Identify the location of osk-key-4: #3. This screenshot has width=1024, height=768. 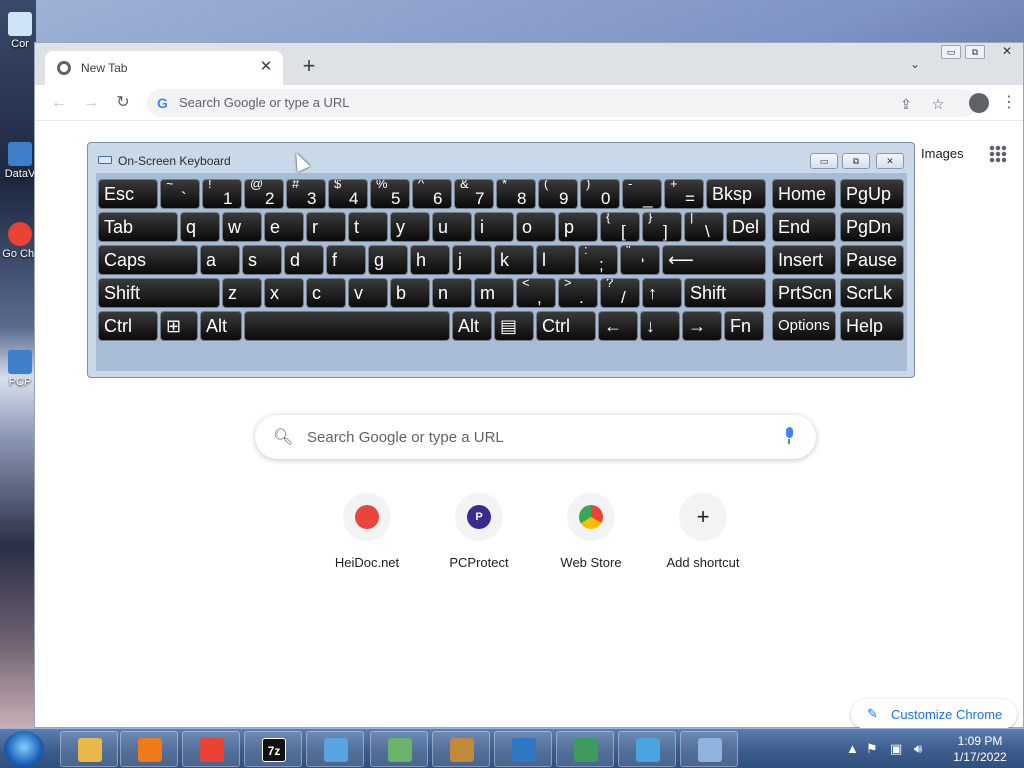
(306, 194).